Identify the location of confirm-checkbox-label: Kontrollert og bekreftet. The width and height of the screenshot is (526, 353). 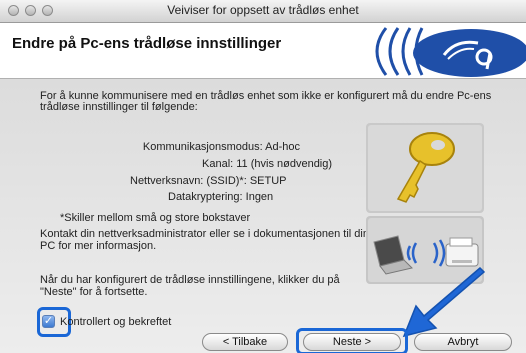
(115, 322).